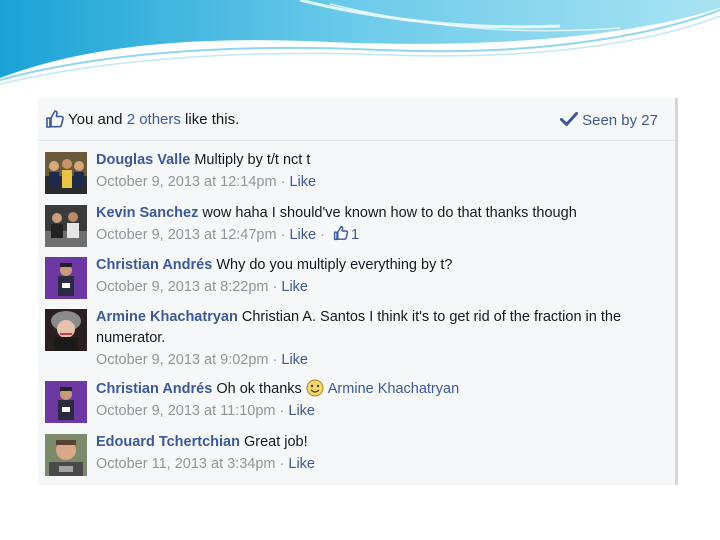  I want to click on comment-author: Kevin Sanchez, so click(147, 213).